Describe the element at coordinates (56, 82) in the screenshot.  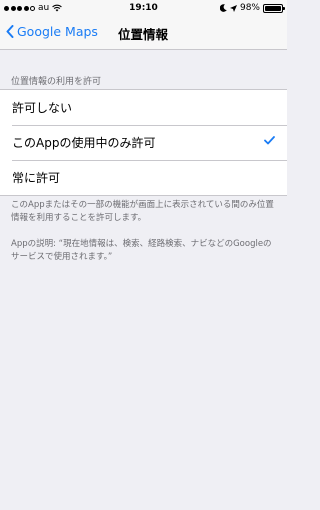
I see `section-header: 位置情報の利用を許可` at that location.